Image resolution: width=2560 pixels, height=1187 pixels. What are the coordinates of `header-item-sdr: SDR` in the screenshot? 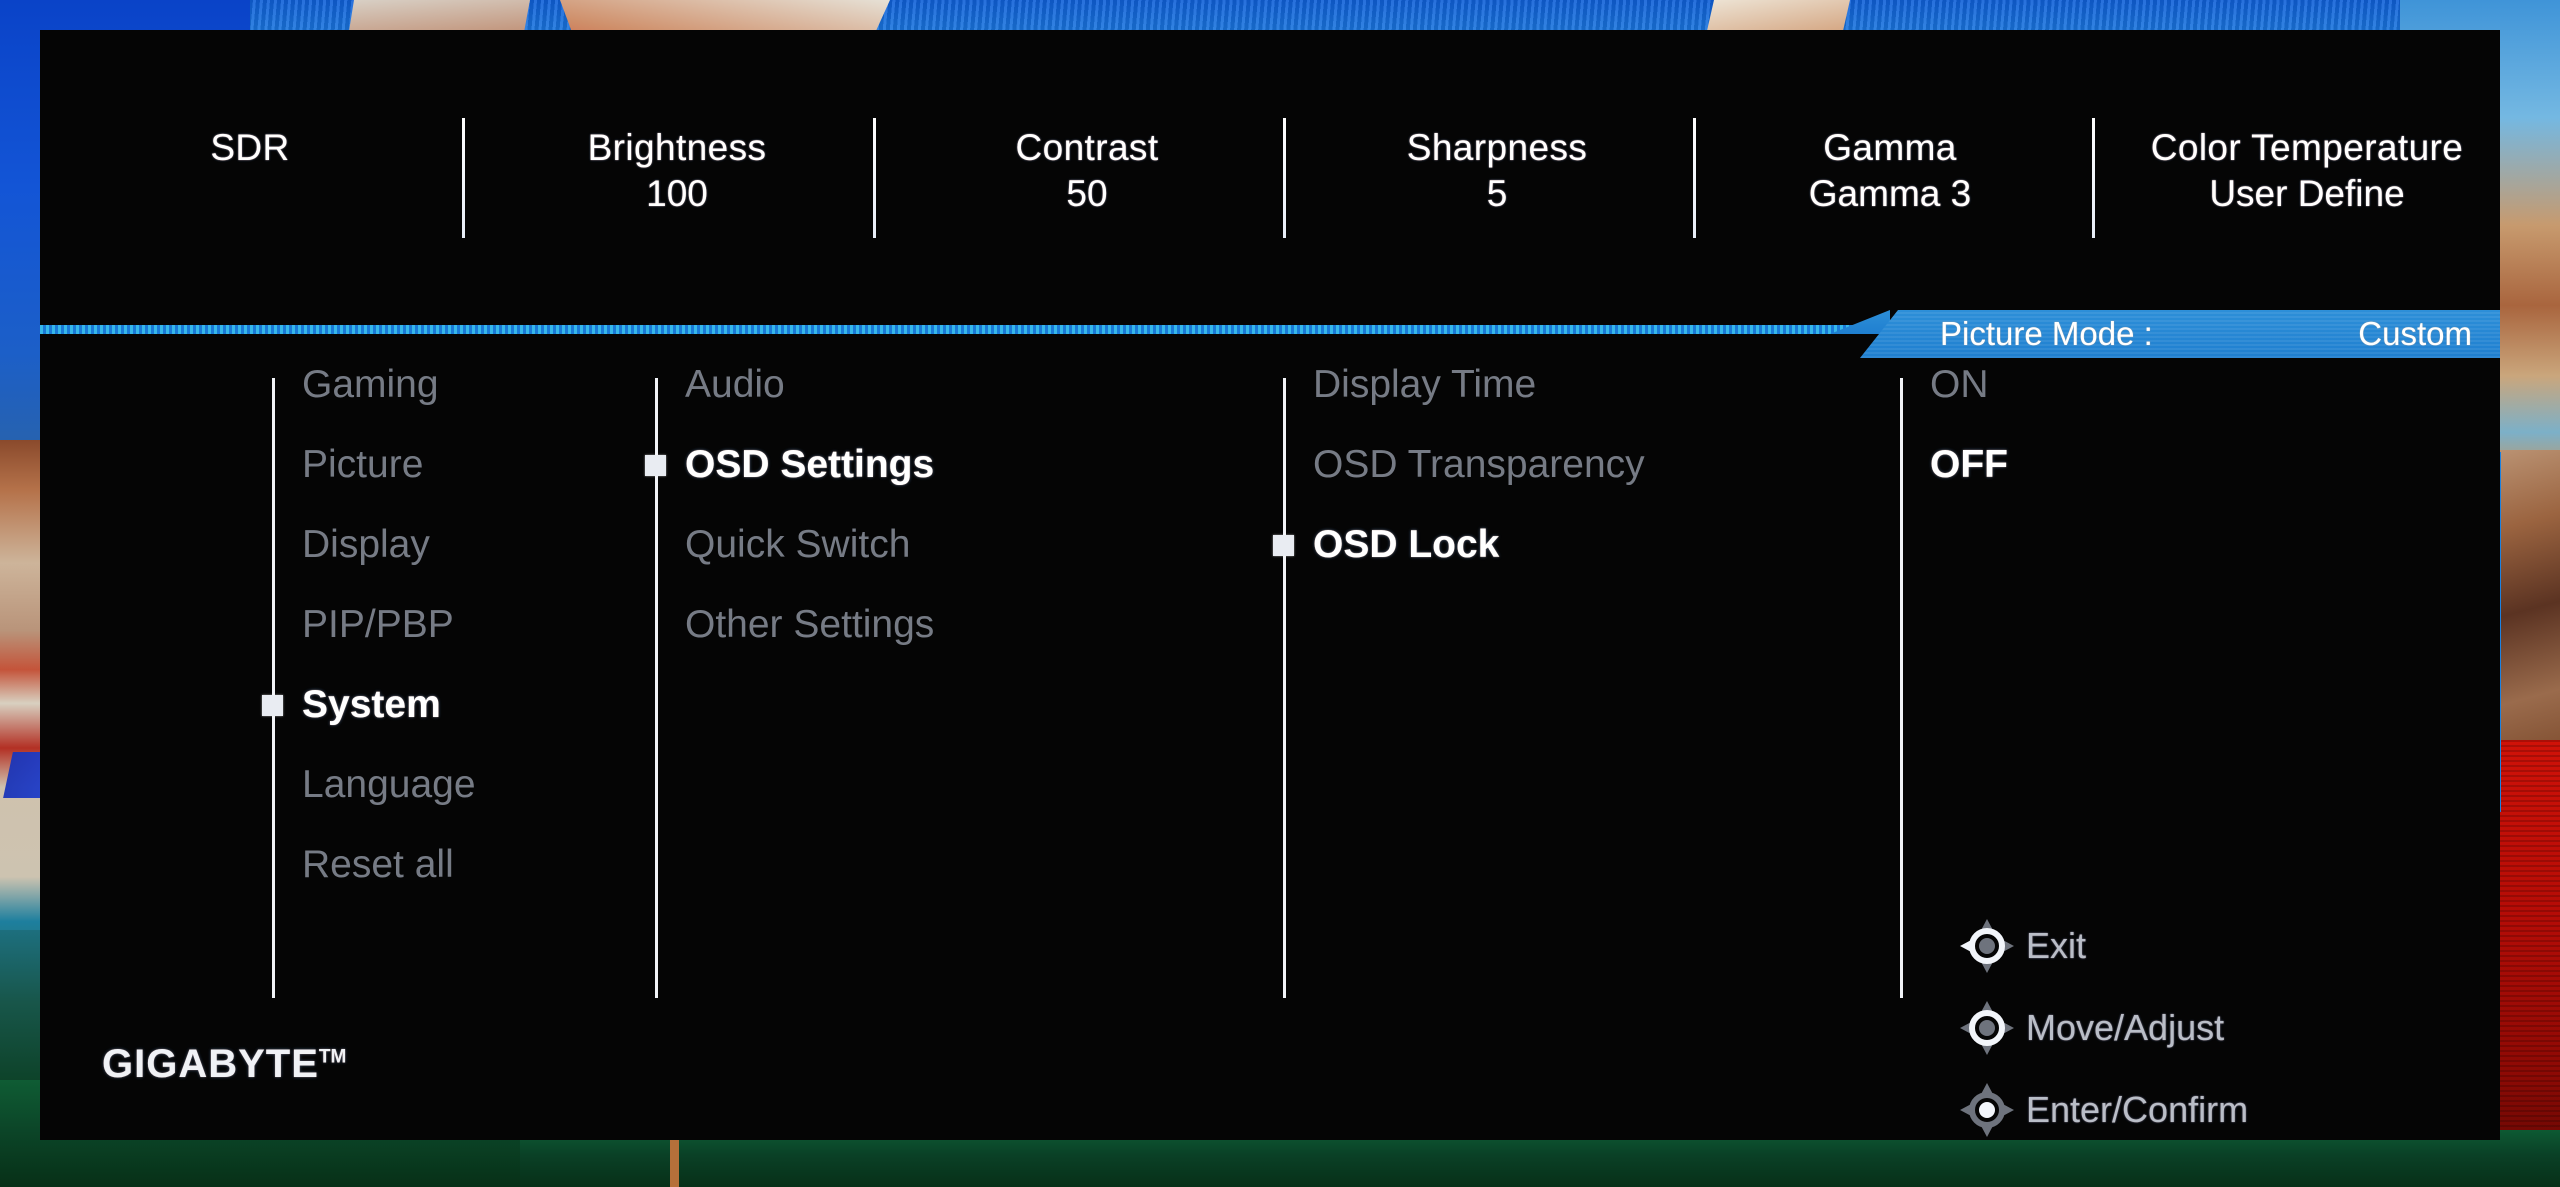 It's located at (250, 148).